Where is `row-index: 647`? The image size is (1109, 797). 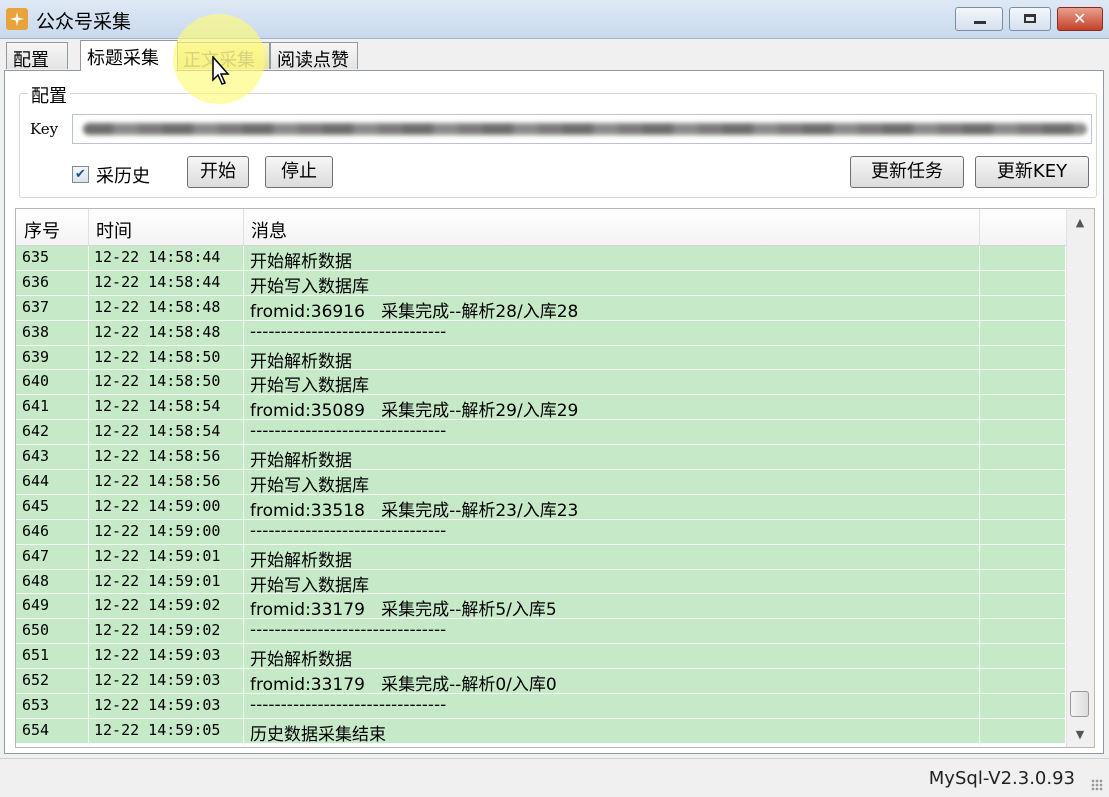 row-index: 647 is located at coordinates (36, 555).